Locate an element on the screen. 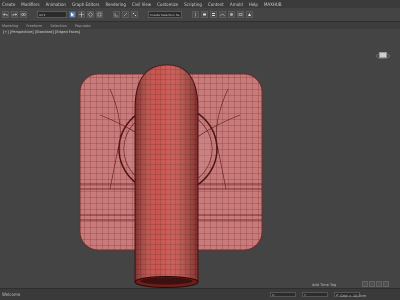 This screenshot has width=400, height=300. add-time-tag: Add Time Tag is located at coordinates (324, 285).